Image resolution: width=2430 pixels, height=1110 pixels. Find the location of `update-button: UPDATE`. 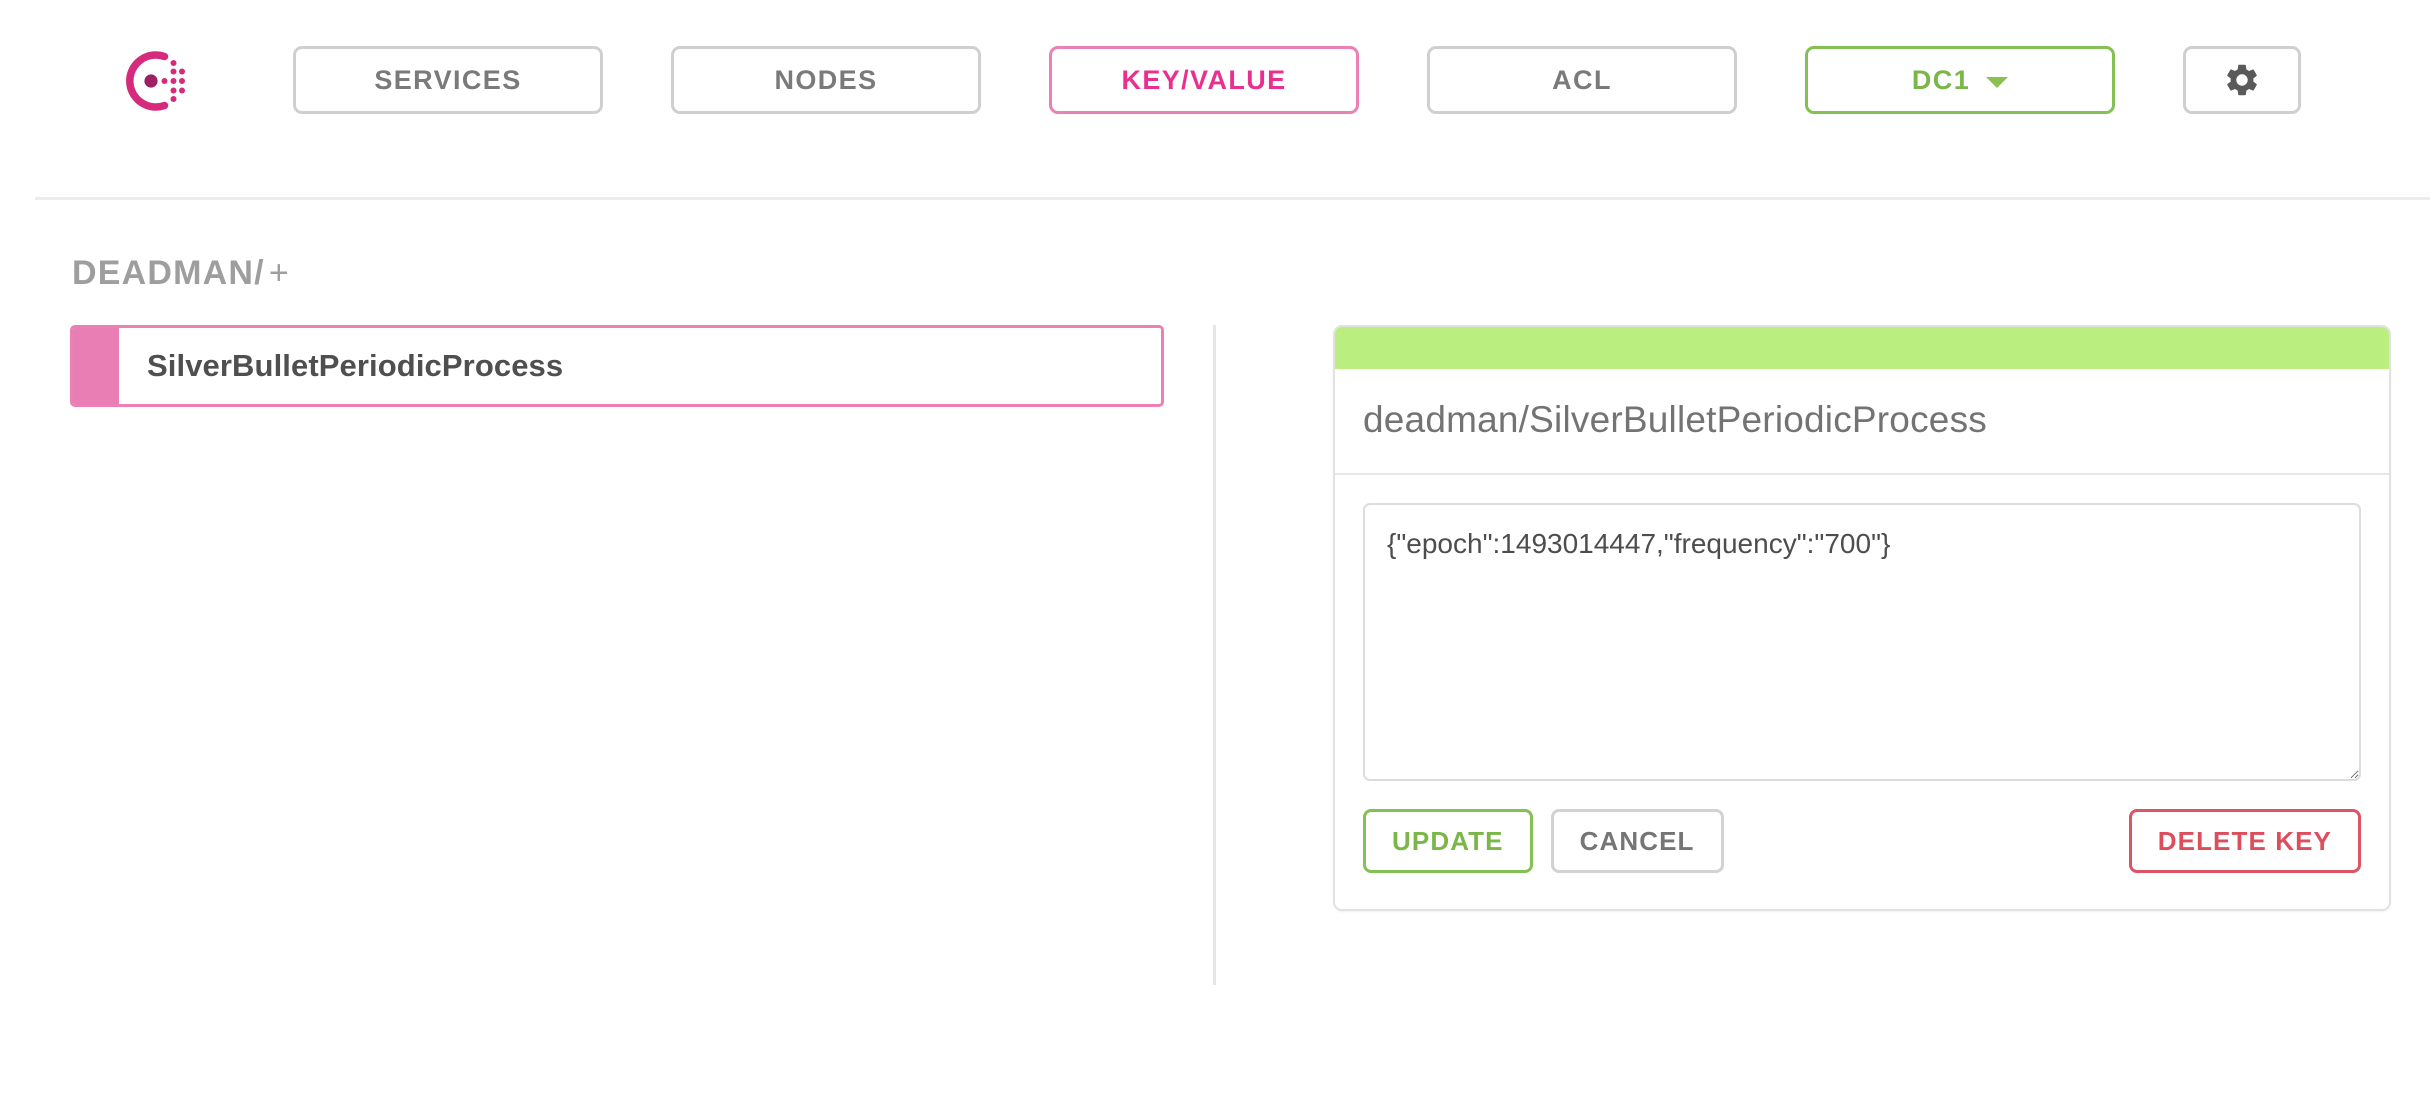

update-button: UPDATE is located at coordinates (1448, 841).